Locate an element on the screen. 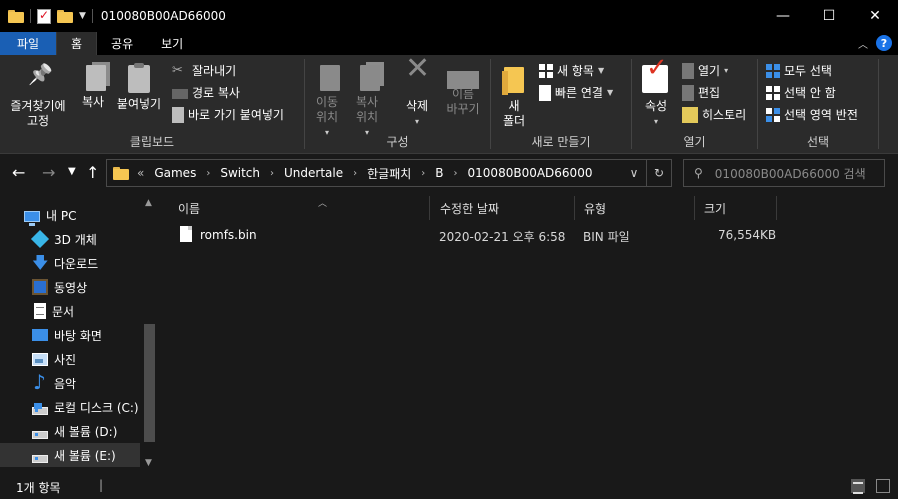  details-view-icon is located at coordinates (858, 486).